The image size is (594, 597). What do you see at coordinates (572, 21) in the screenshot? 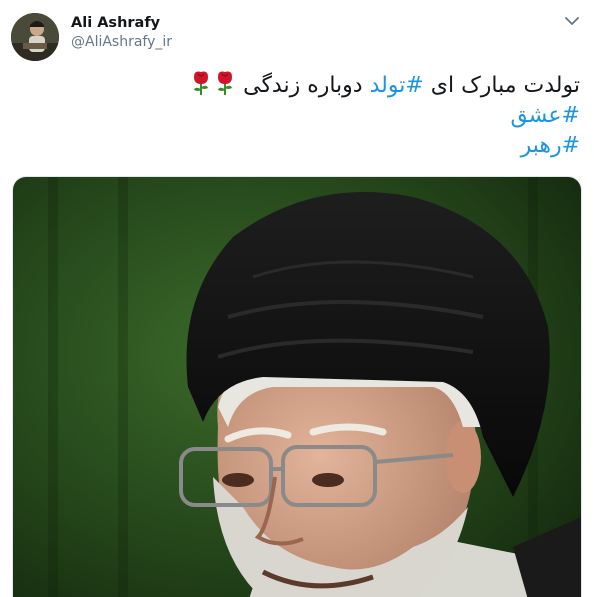
I see `chevron-down-icon` at bounding box center [572, 21].